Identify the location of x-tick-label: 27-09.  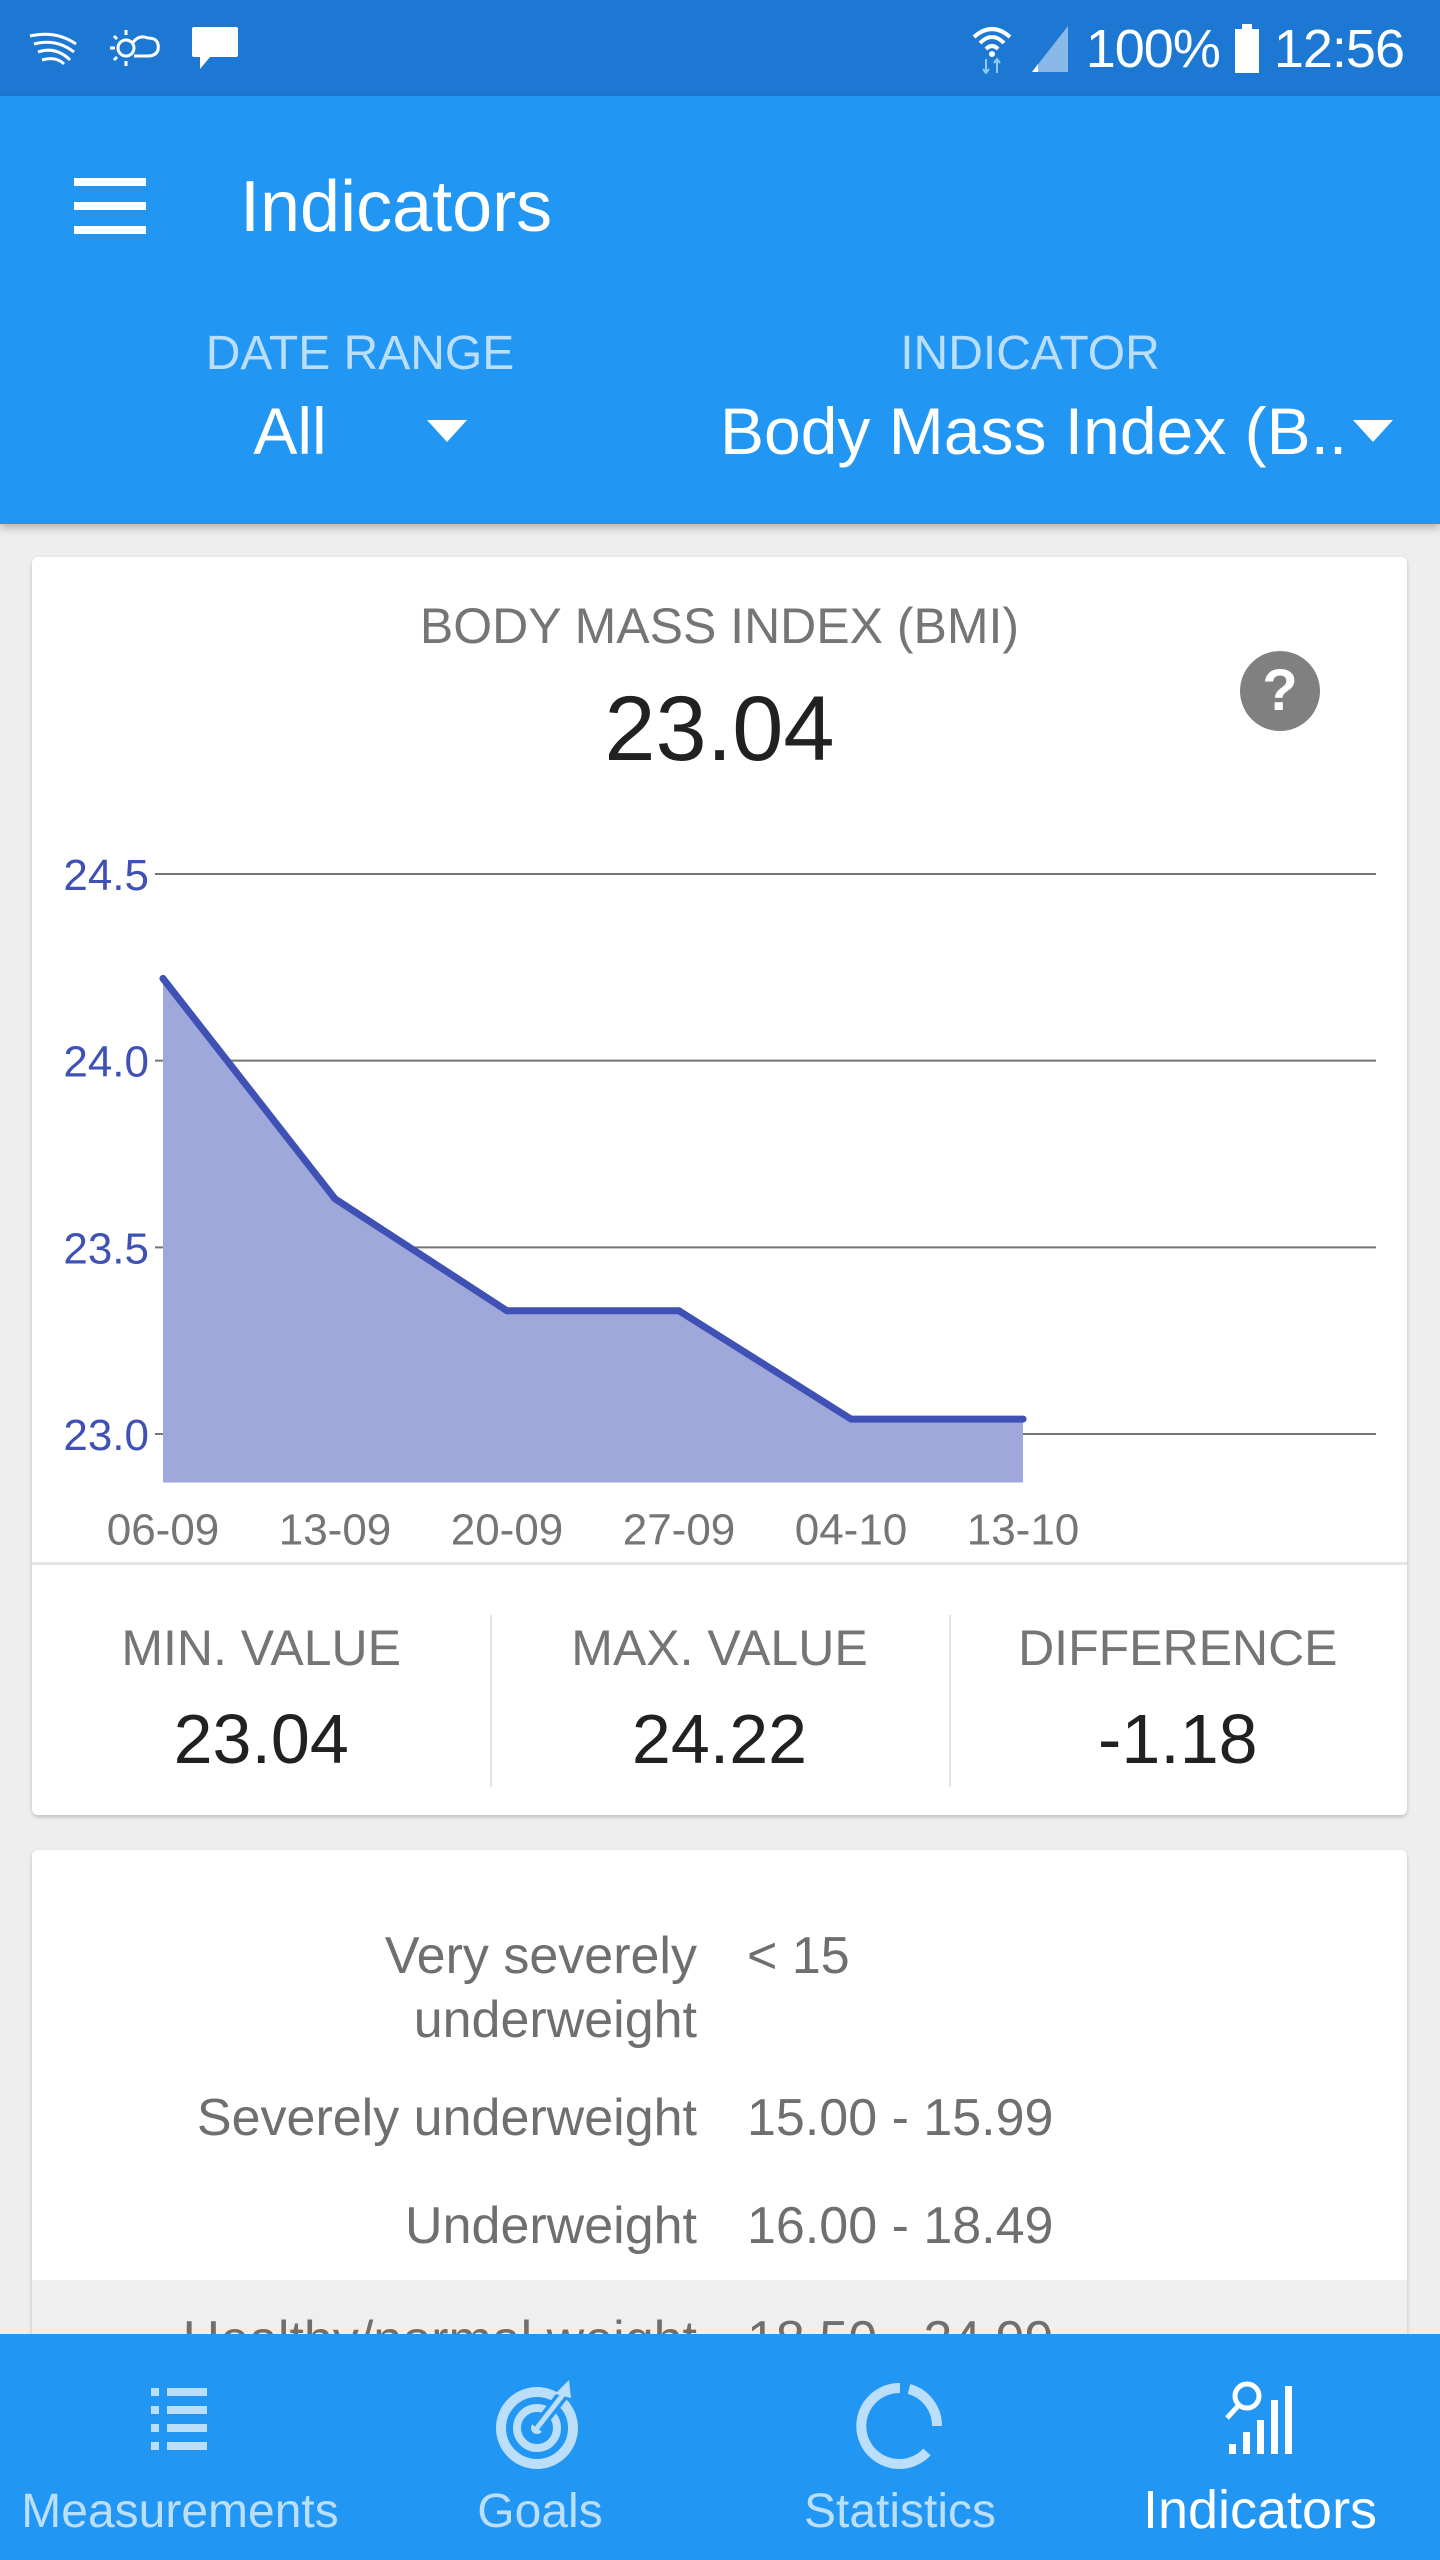
(679, 1530).